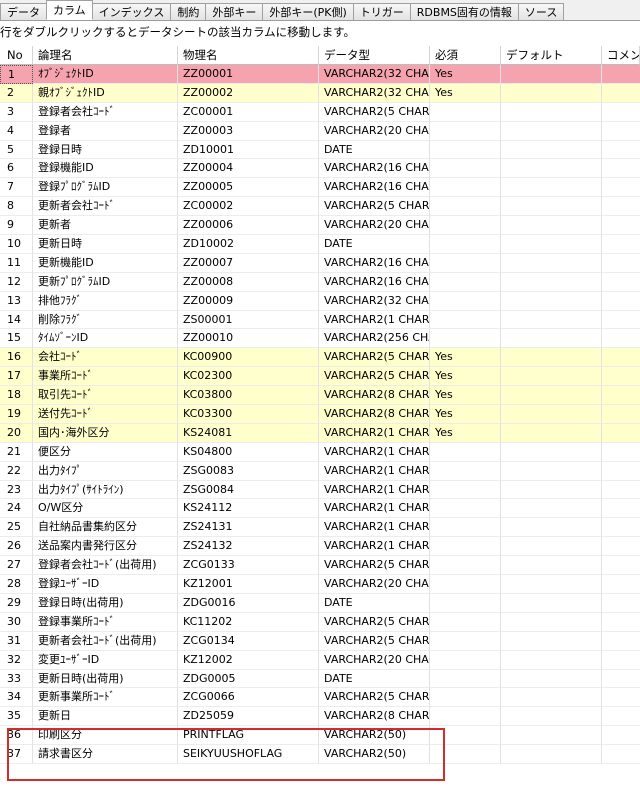  I want to click on table-row: 1 ｵﾌﾞｼﾞｪｸﾄID ZZ00001 VARCHAR2(32 CHAR) Yes, so click(320, 74).